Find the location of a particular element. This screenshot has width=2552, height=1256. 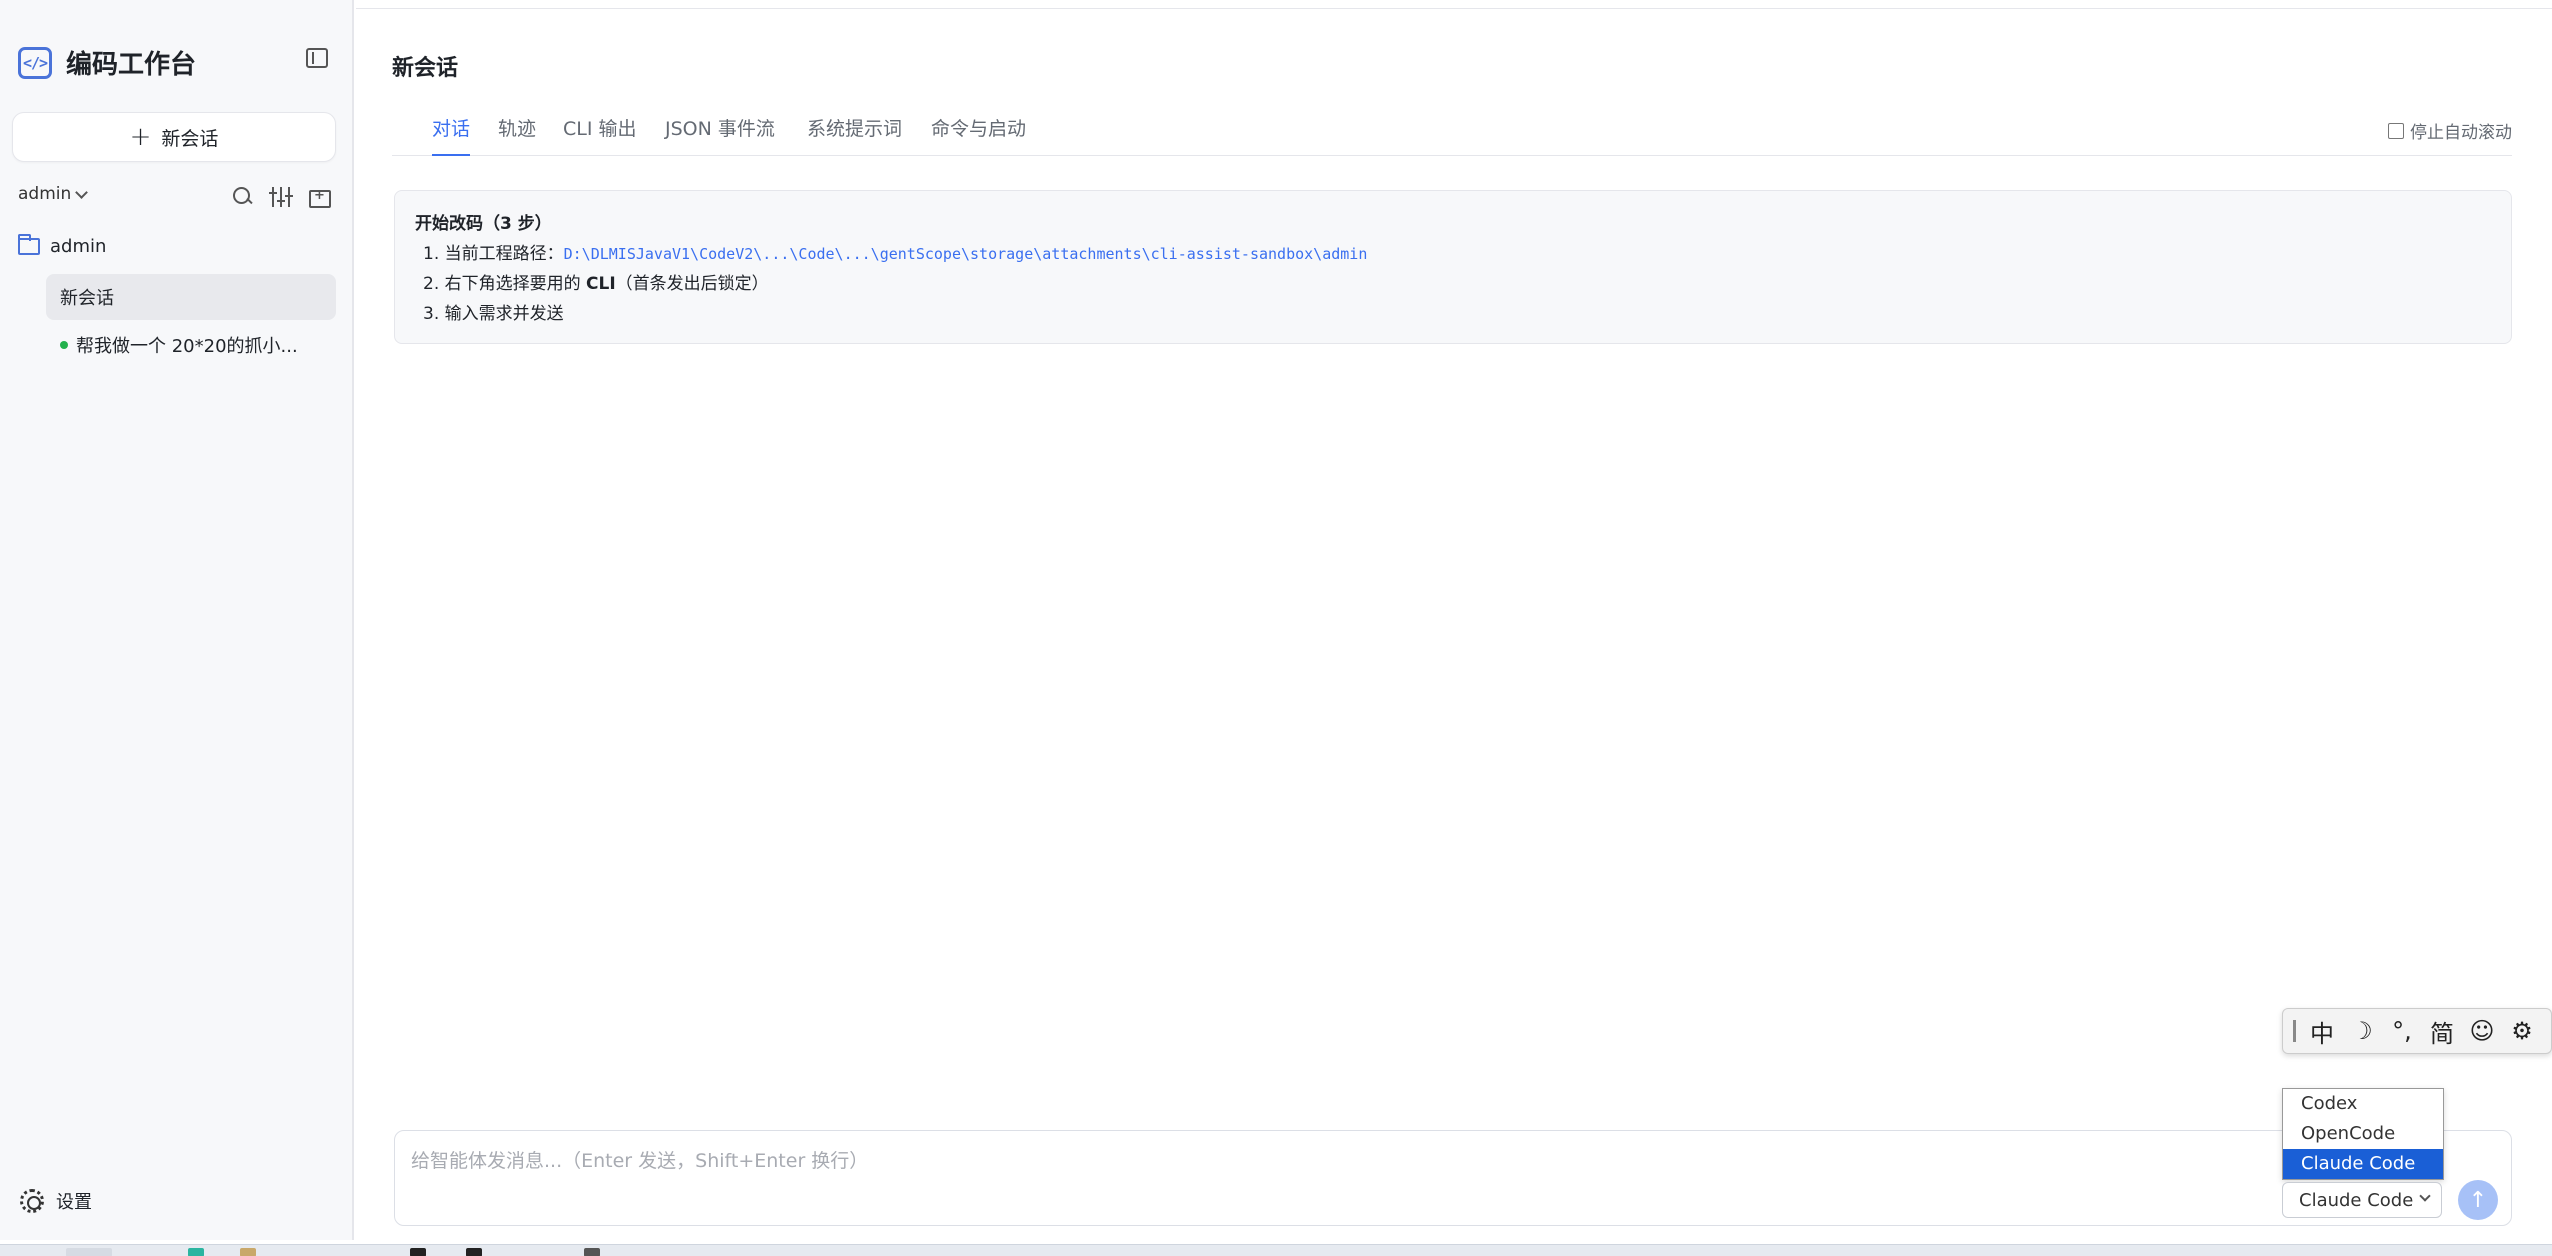

cli-selected-value: Claude Code is located at coordinates (2356, 1200).